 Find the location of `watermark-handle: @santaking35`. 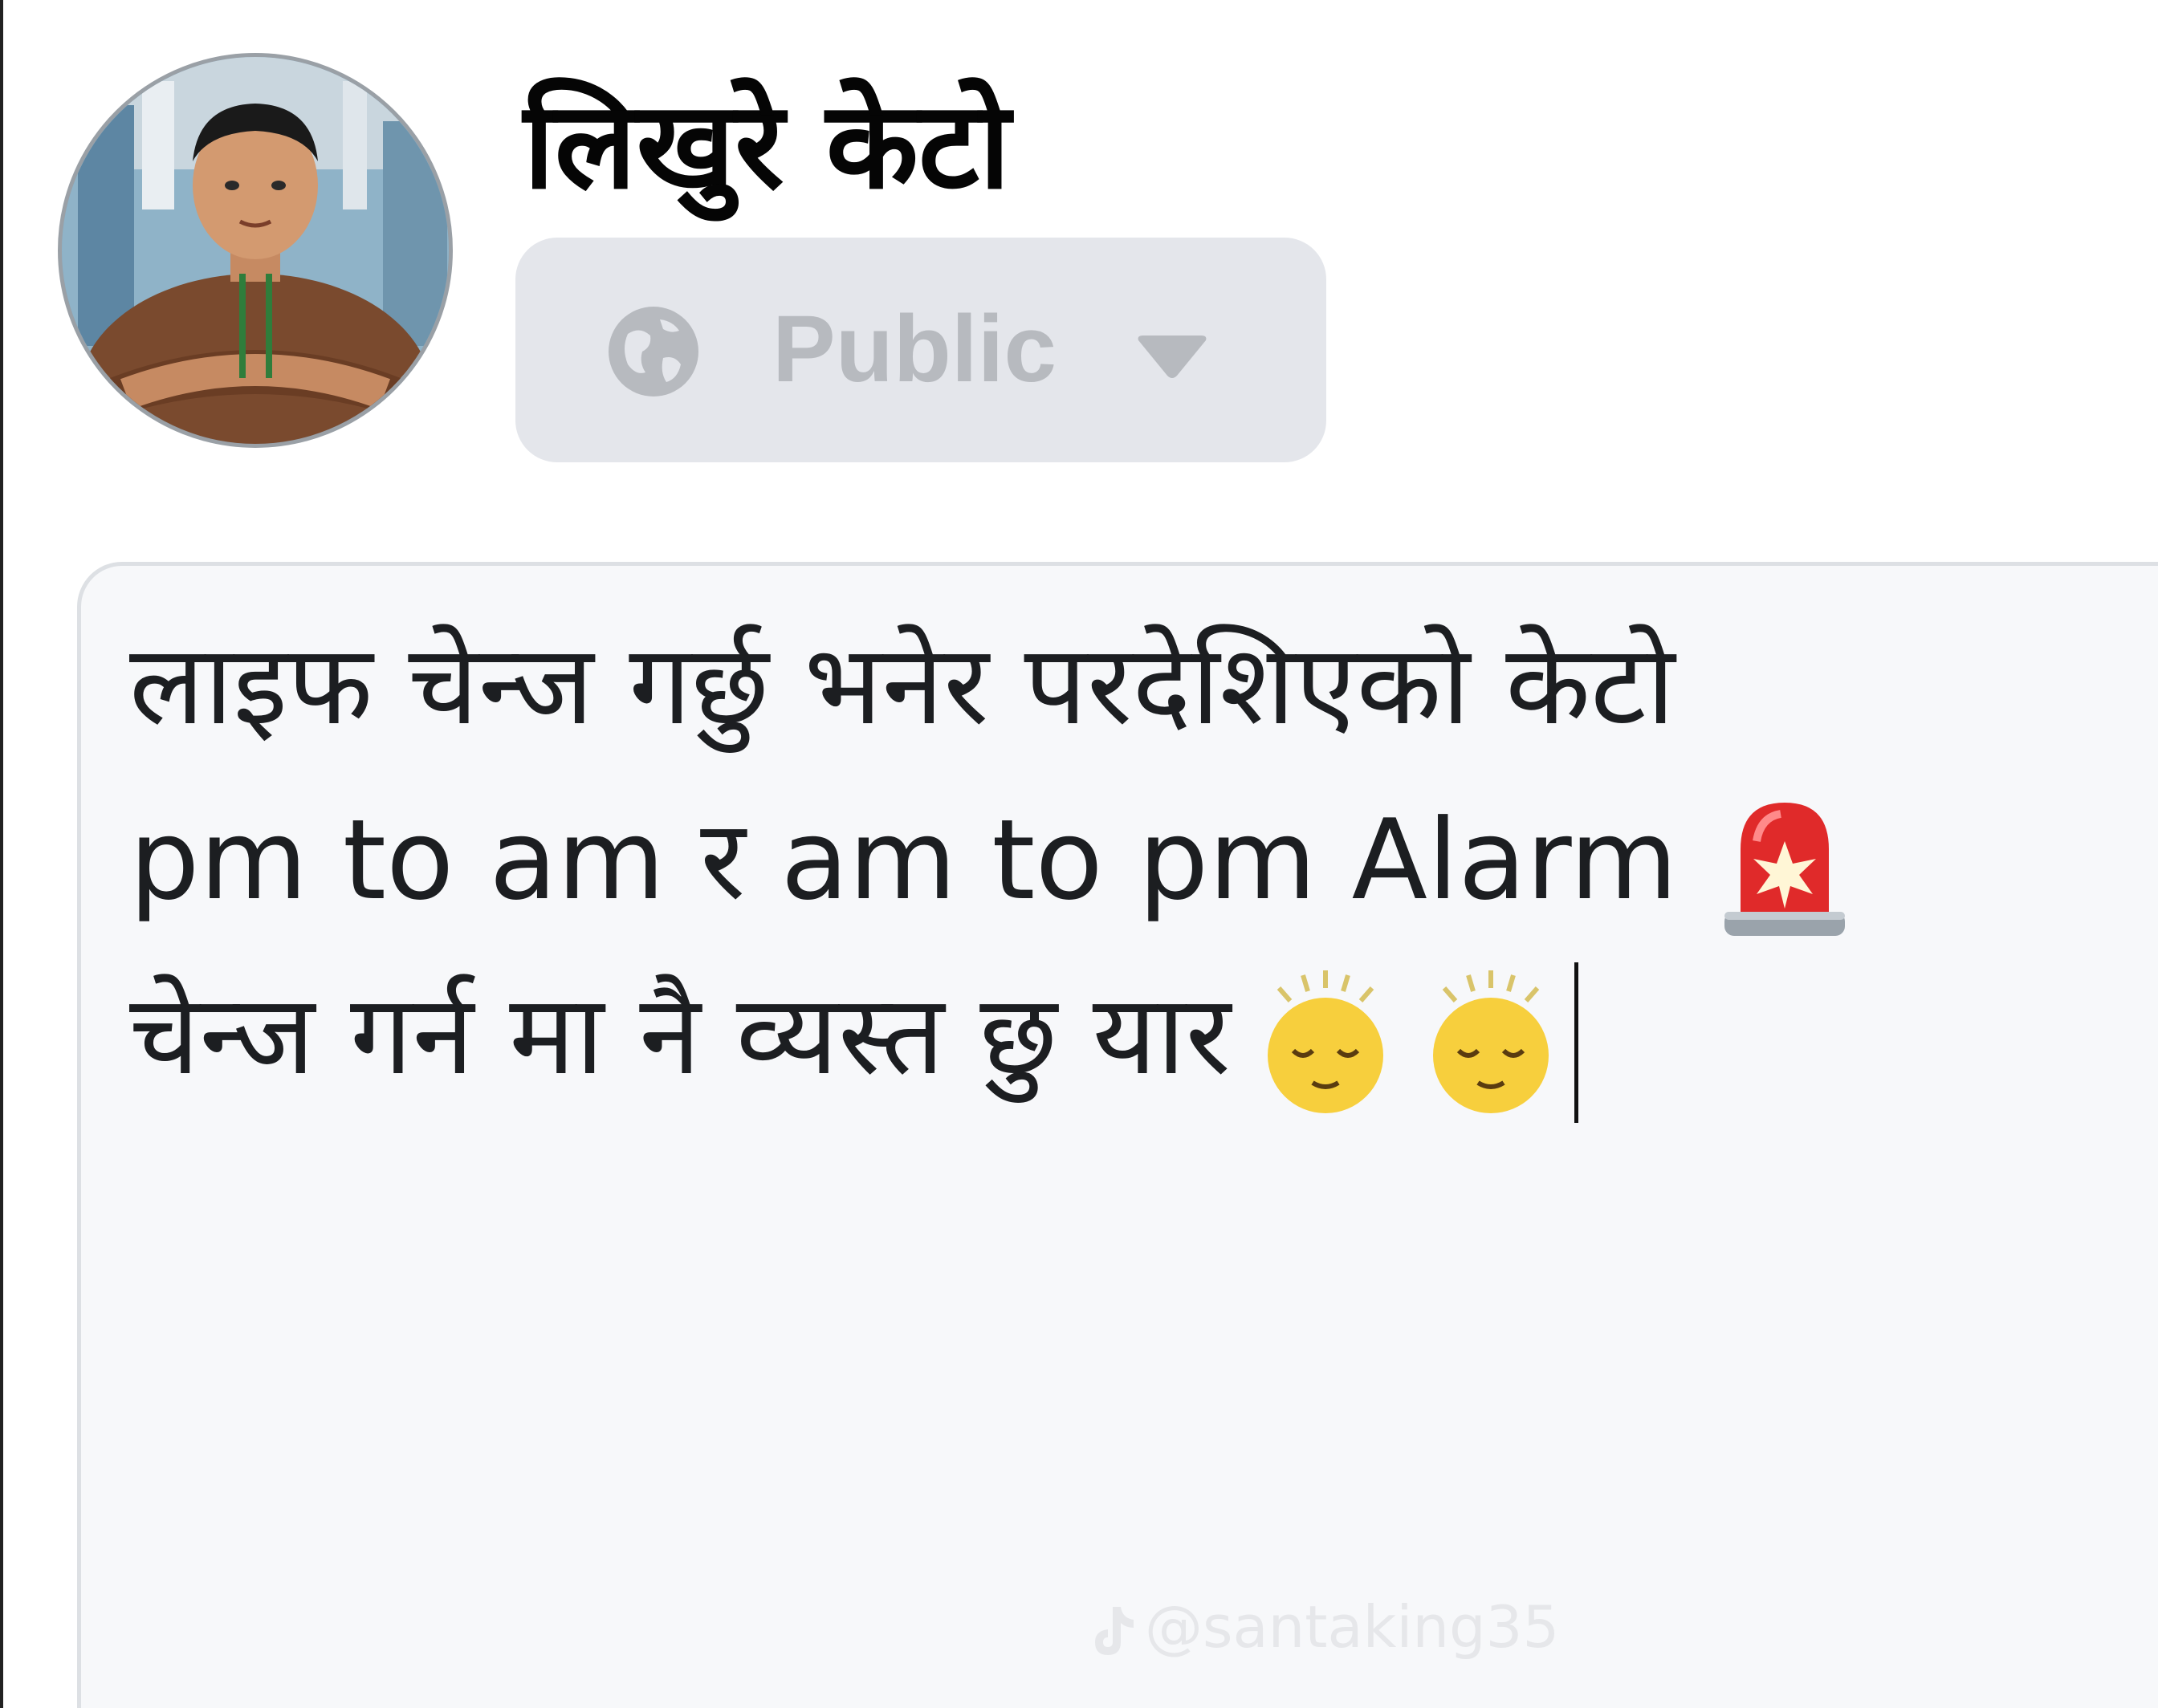

watermark-handle: @santaking35 is located at coordinates (1352, 1627).